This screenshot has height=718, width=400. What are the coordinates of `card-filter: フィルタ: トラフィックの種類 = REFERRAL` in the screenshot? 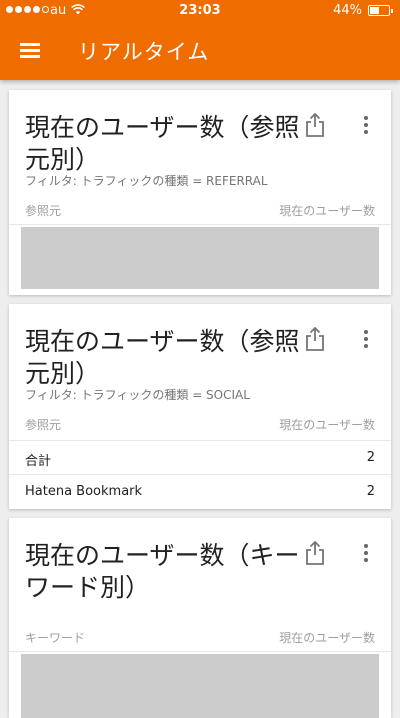 It's located at (146, 181).